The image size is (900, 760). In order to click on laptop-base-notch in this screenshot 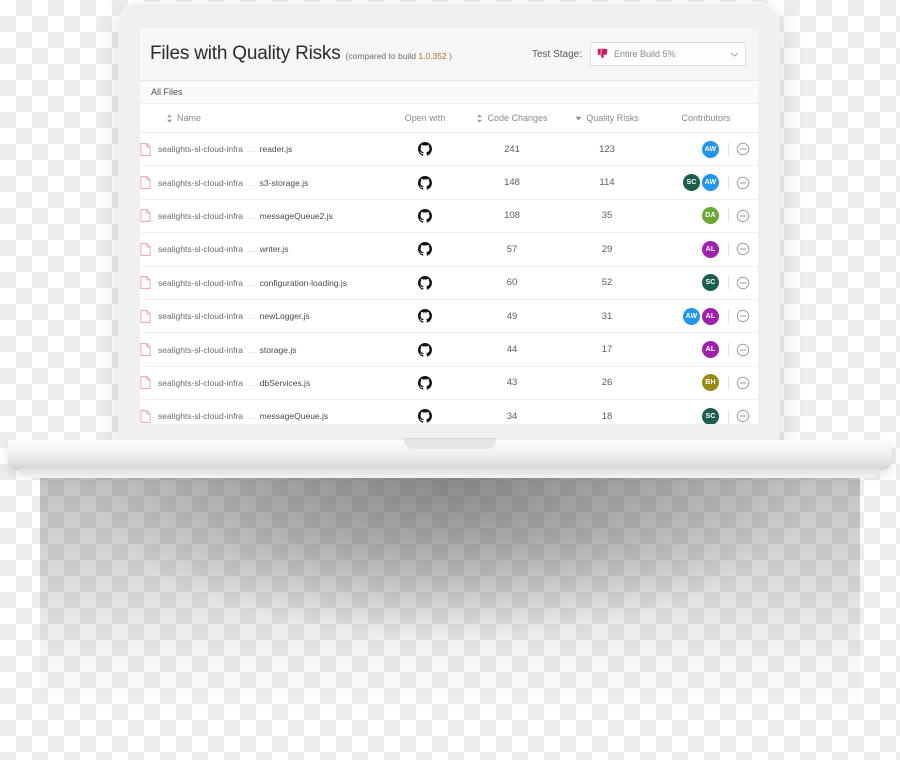, I will do `click(450, 443)`.